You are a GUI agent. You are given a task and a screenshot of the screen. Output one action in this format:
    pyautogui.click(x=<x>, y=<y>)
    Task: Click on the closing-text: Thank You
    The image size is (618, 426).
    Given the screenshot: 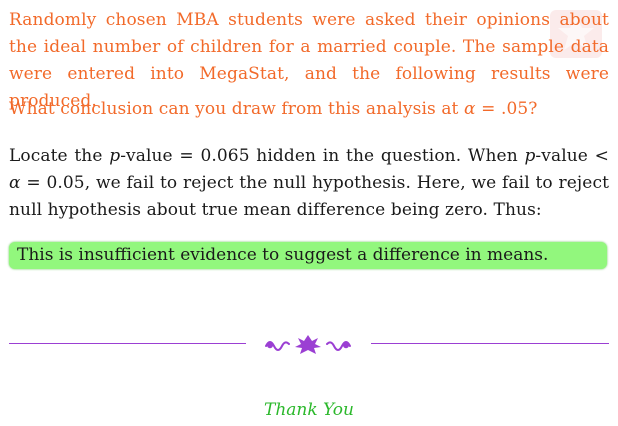 What is the action you would take?
    pyautogui.click(x=308, y=410)
    